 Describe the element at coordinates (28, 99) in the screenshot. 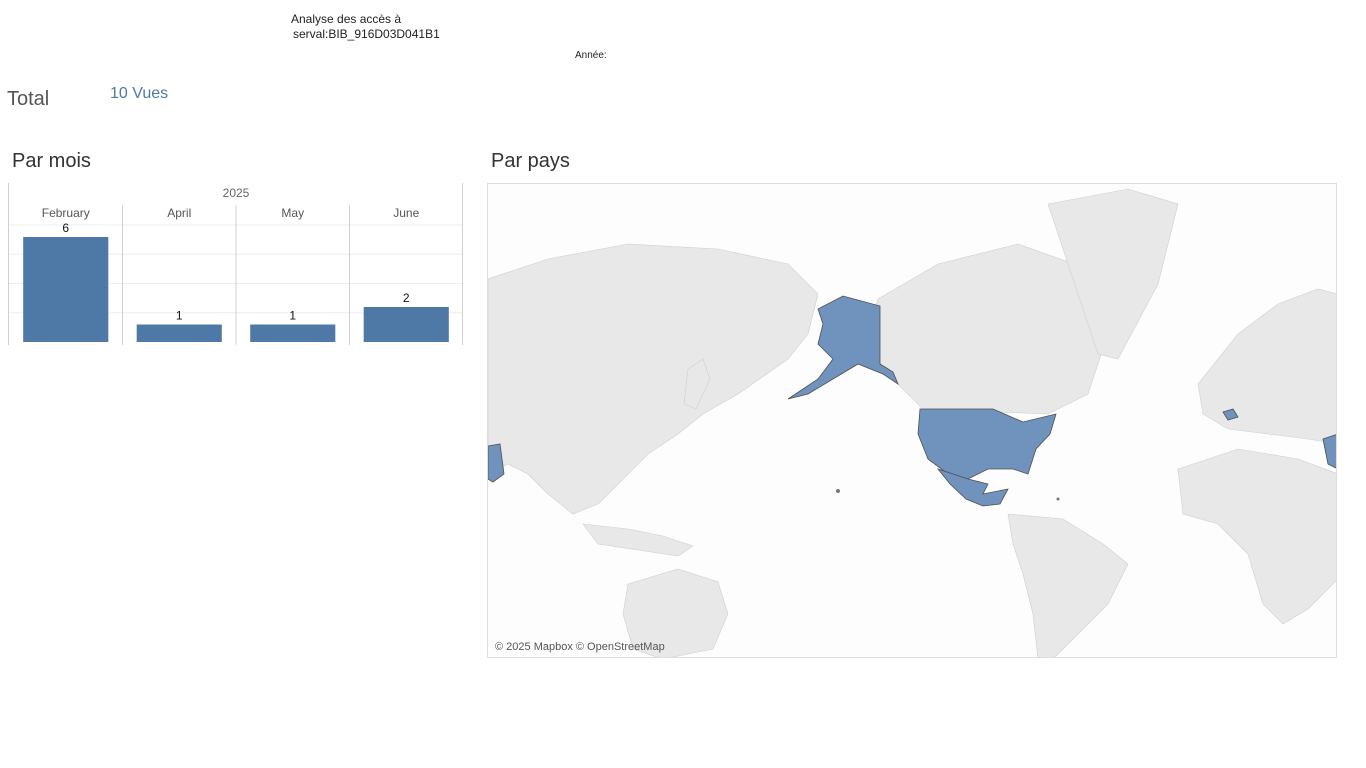

I see `total-label: Total` at that location.